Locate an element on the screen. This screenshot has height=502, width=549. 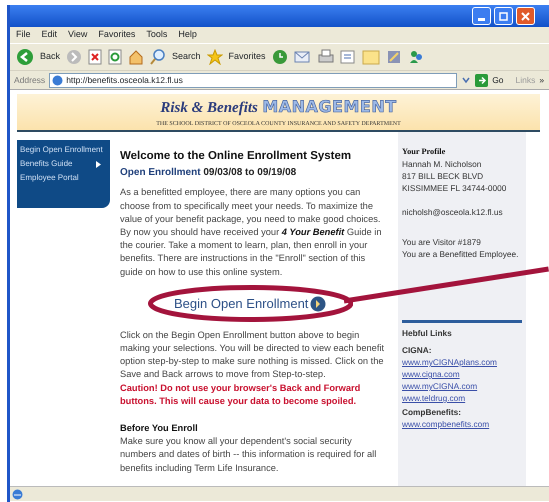
favorites-button: Favorites is located at coordinates (247, 57).